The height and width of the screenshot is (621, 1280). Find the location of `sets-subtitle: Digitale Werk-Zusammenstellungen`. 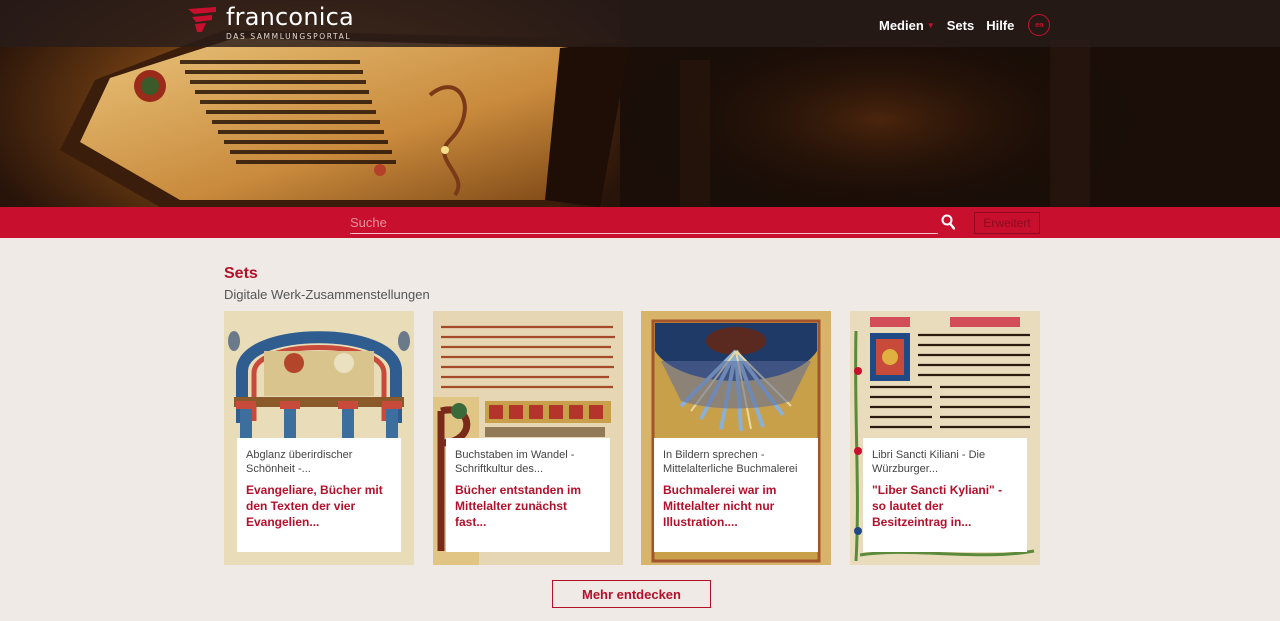

sets-subtitle: Digitale Werk-Zusammenstellungen is located at coordinates (327, 294).